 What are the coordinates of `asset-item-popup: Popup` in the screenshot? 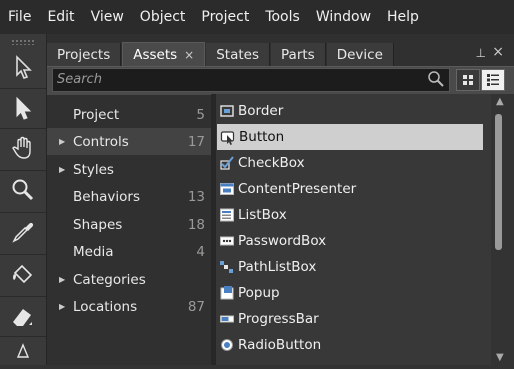 It's located at (349, 293).